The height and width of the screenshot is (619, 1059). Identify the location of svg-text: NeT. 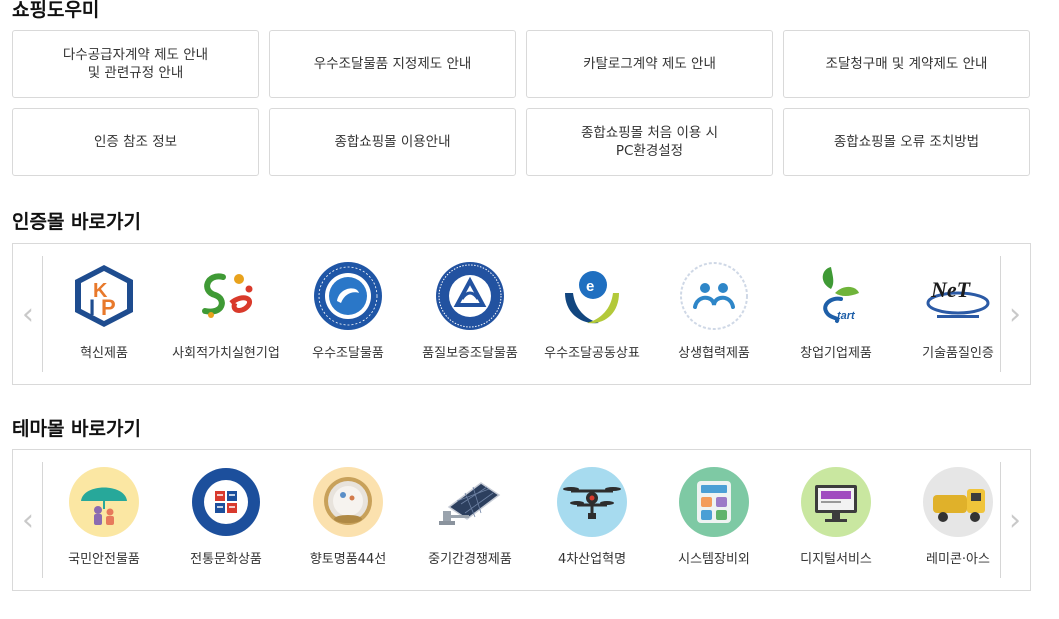
(951, 289).